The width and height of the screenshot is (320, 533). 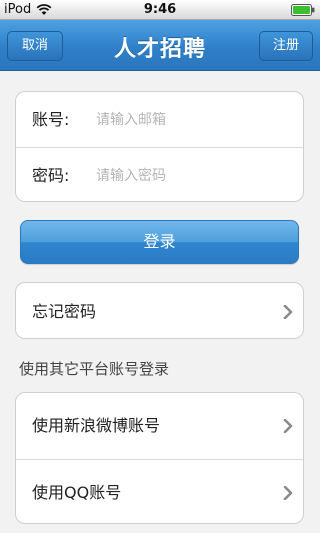 I want to click on forgot-password-card: 忘记密码, so click(x=159, y=310).